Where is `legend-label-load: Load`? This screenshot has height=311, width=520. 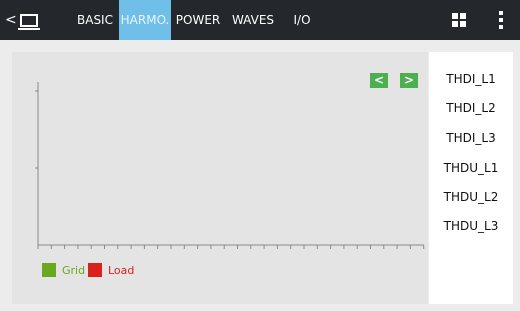 legend-label-load: Load is located at coordinates (121, 270).